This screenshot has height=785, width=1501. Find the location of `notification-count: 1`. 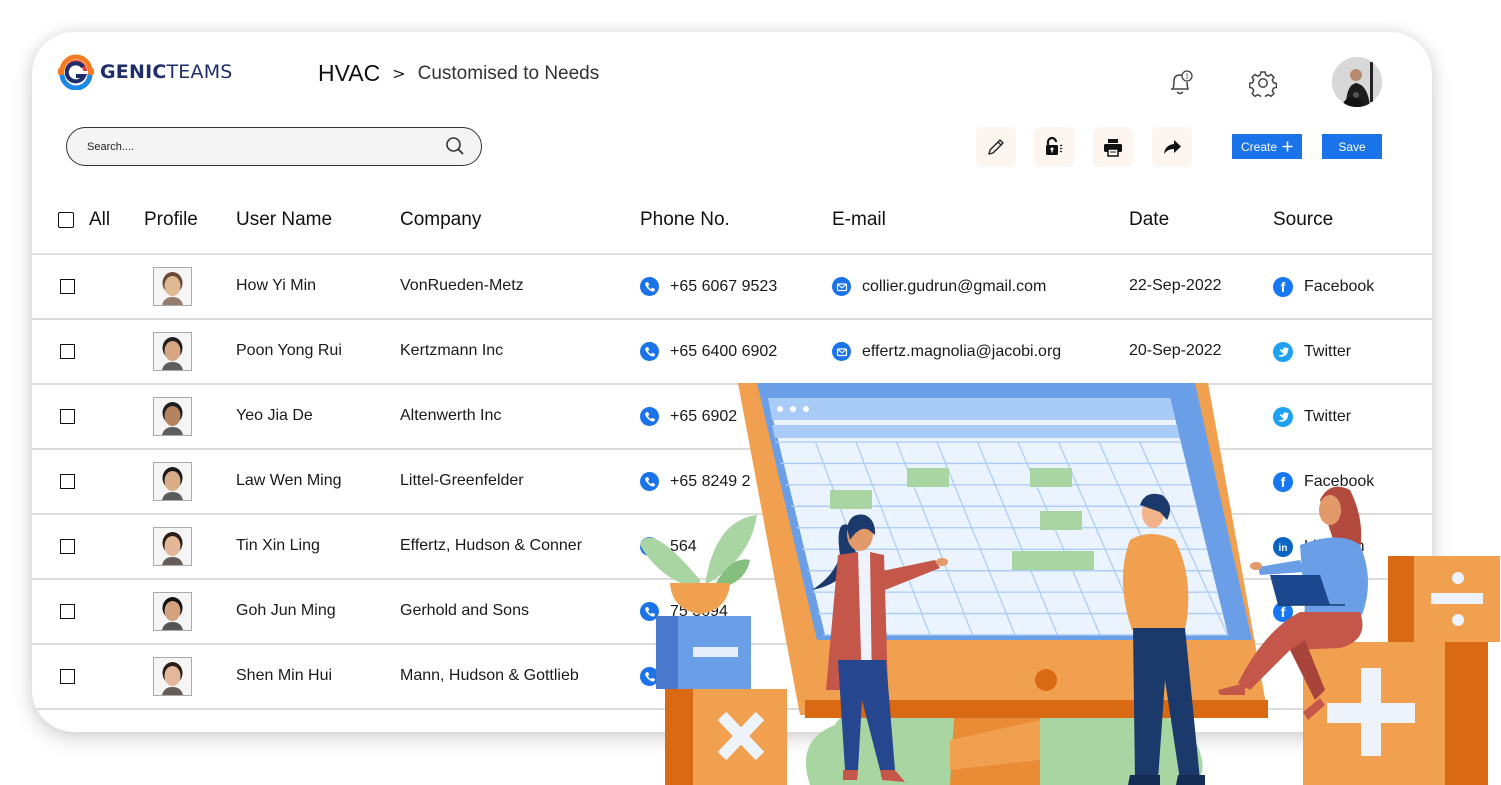

notification-count: 1 is located at coordinates (1187, 77).